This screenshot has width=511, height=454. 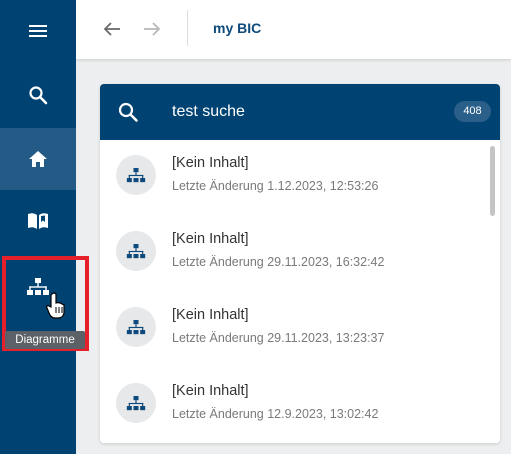 I want to click on arrow-left-icon, so click(x=111, y=29).